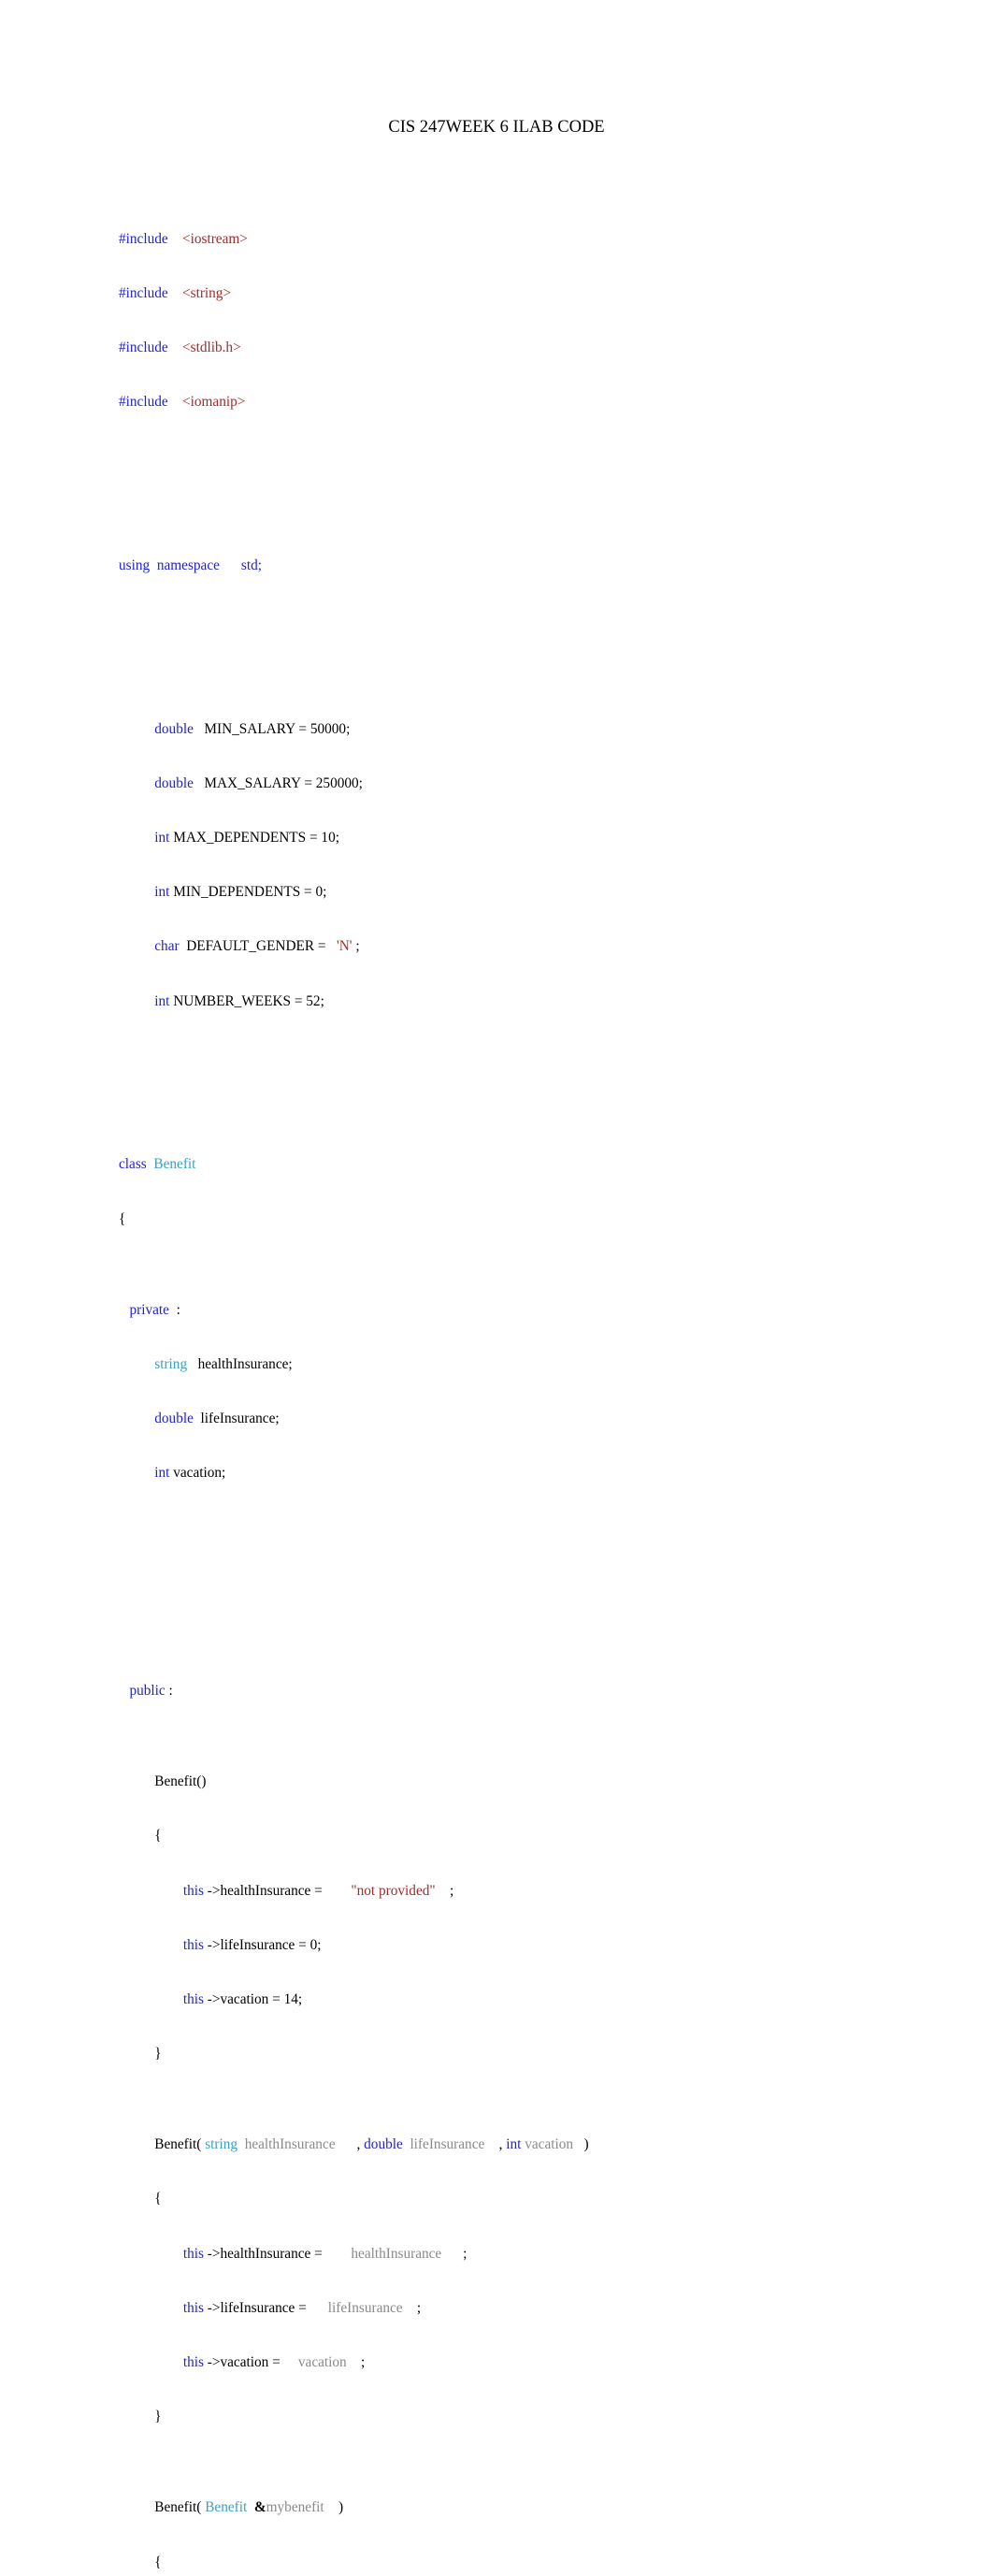 The height and width of the screenshot is (2576, 993). Describe the element at coordinates (249, 1001) in the screenshot. I see `constant-decl: NUMBER_WEEKS = 52;` at that location.